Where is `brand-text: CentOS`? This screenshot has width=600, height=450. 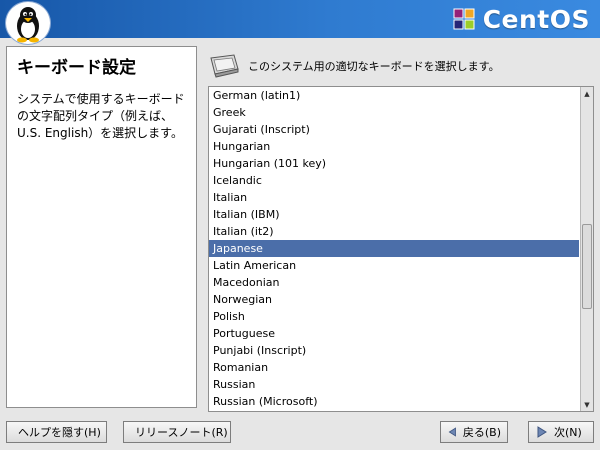 brand-text: CentOS is located at coordinates (536, 19).